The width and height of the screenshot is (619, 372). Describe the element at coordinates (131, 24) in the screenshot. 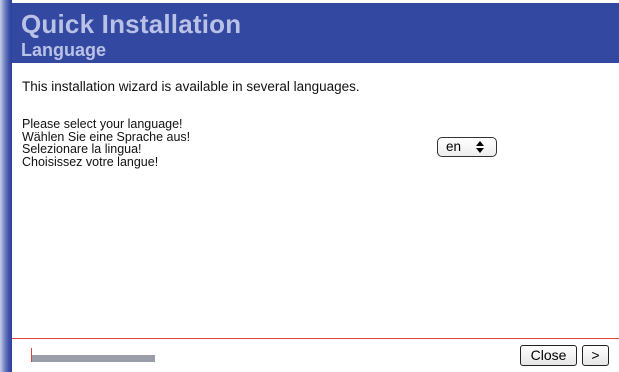

I see `page-title: Quick Installation` at that location.